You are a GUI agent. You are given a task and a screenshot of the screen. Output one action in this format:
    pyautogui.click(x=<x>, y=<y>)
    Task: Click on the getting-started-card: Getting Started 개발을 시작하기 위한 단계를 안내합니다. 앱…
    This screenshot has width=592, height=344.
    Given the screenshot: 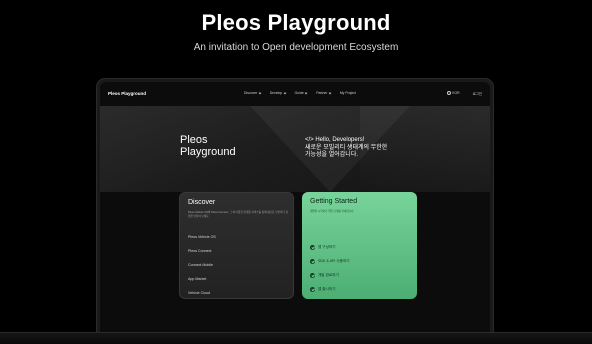 What is the action you would take?
    pyautogui.click(x=359, y=245)
    